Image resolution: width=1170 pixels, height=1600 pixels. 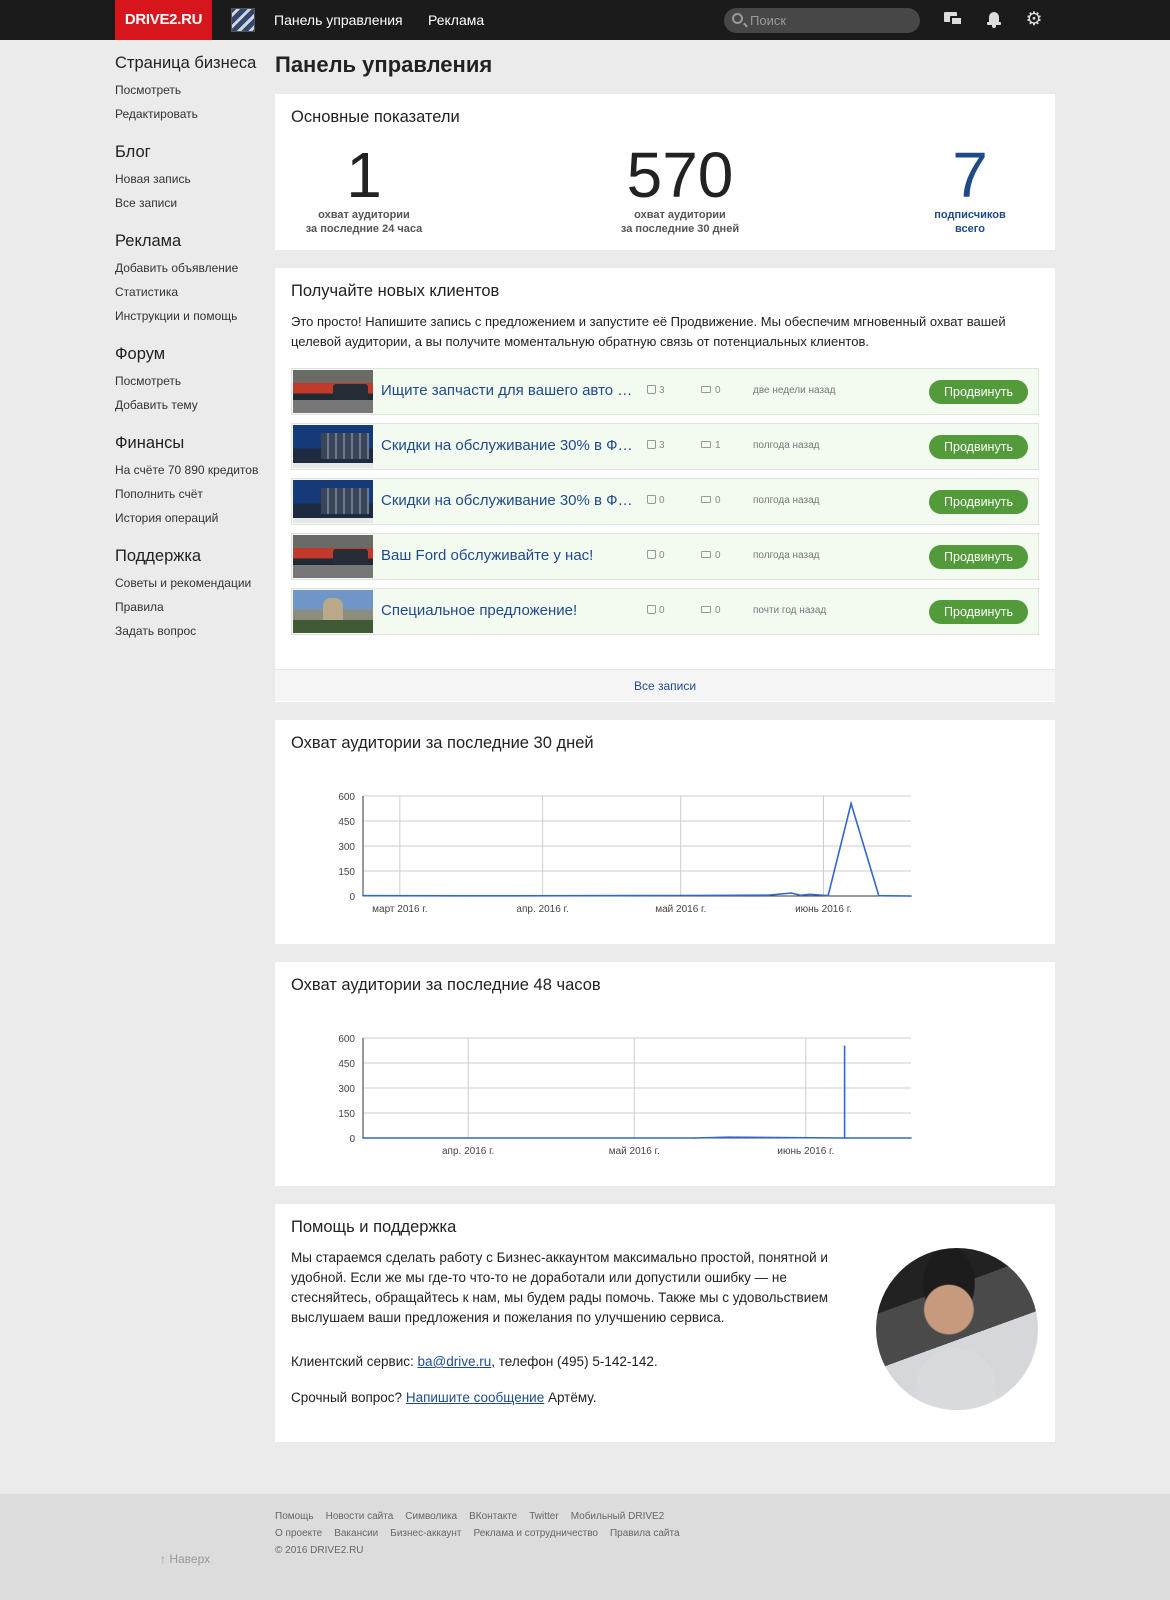 What do you see at coordinates (790, 610) in the screenshot?
I see `post-date: почти год назад` at bounding box center [790, 610].